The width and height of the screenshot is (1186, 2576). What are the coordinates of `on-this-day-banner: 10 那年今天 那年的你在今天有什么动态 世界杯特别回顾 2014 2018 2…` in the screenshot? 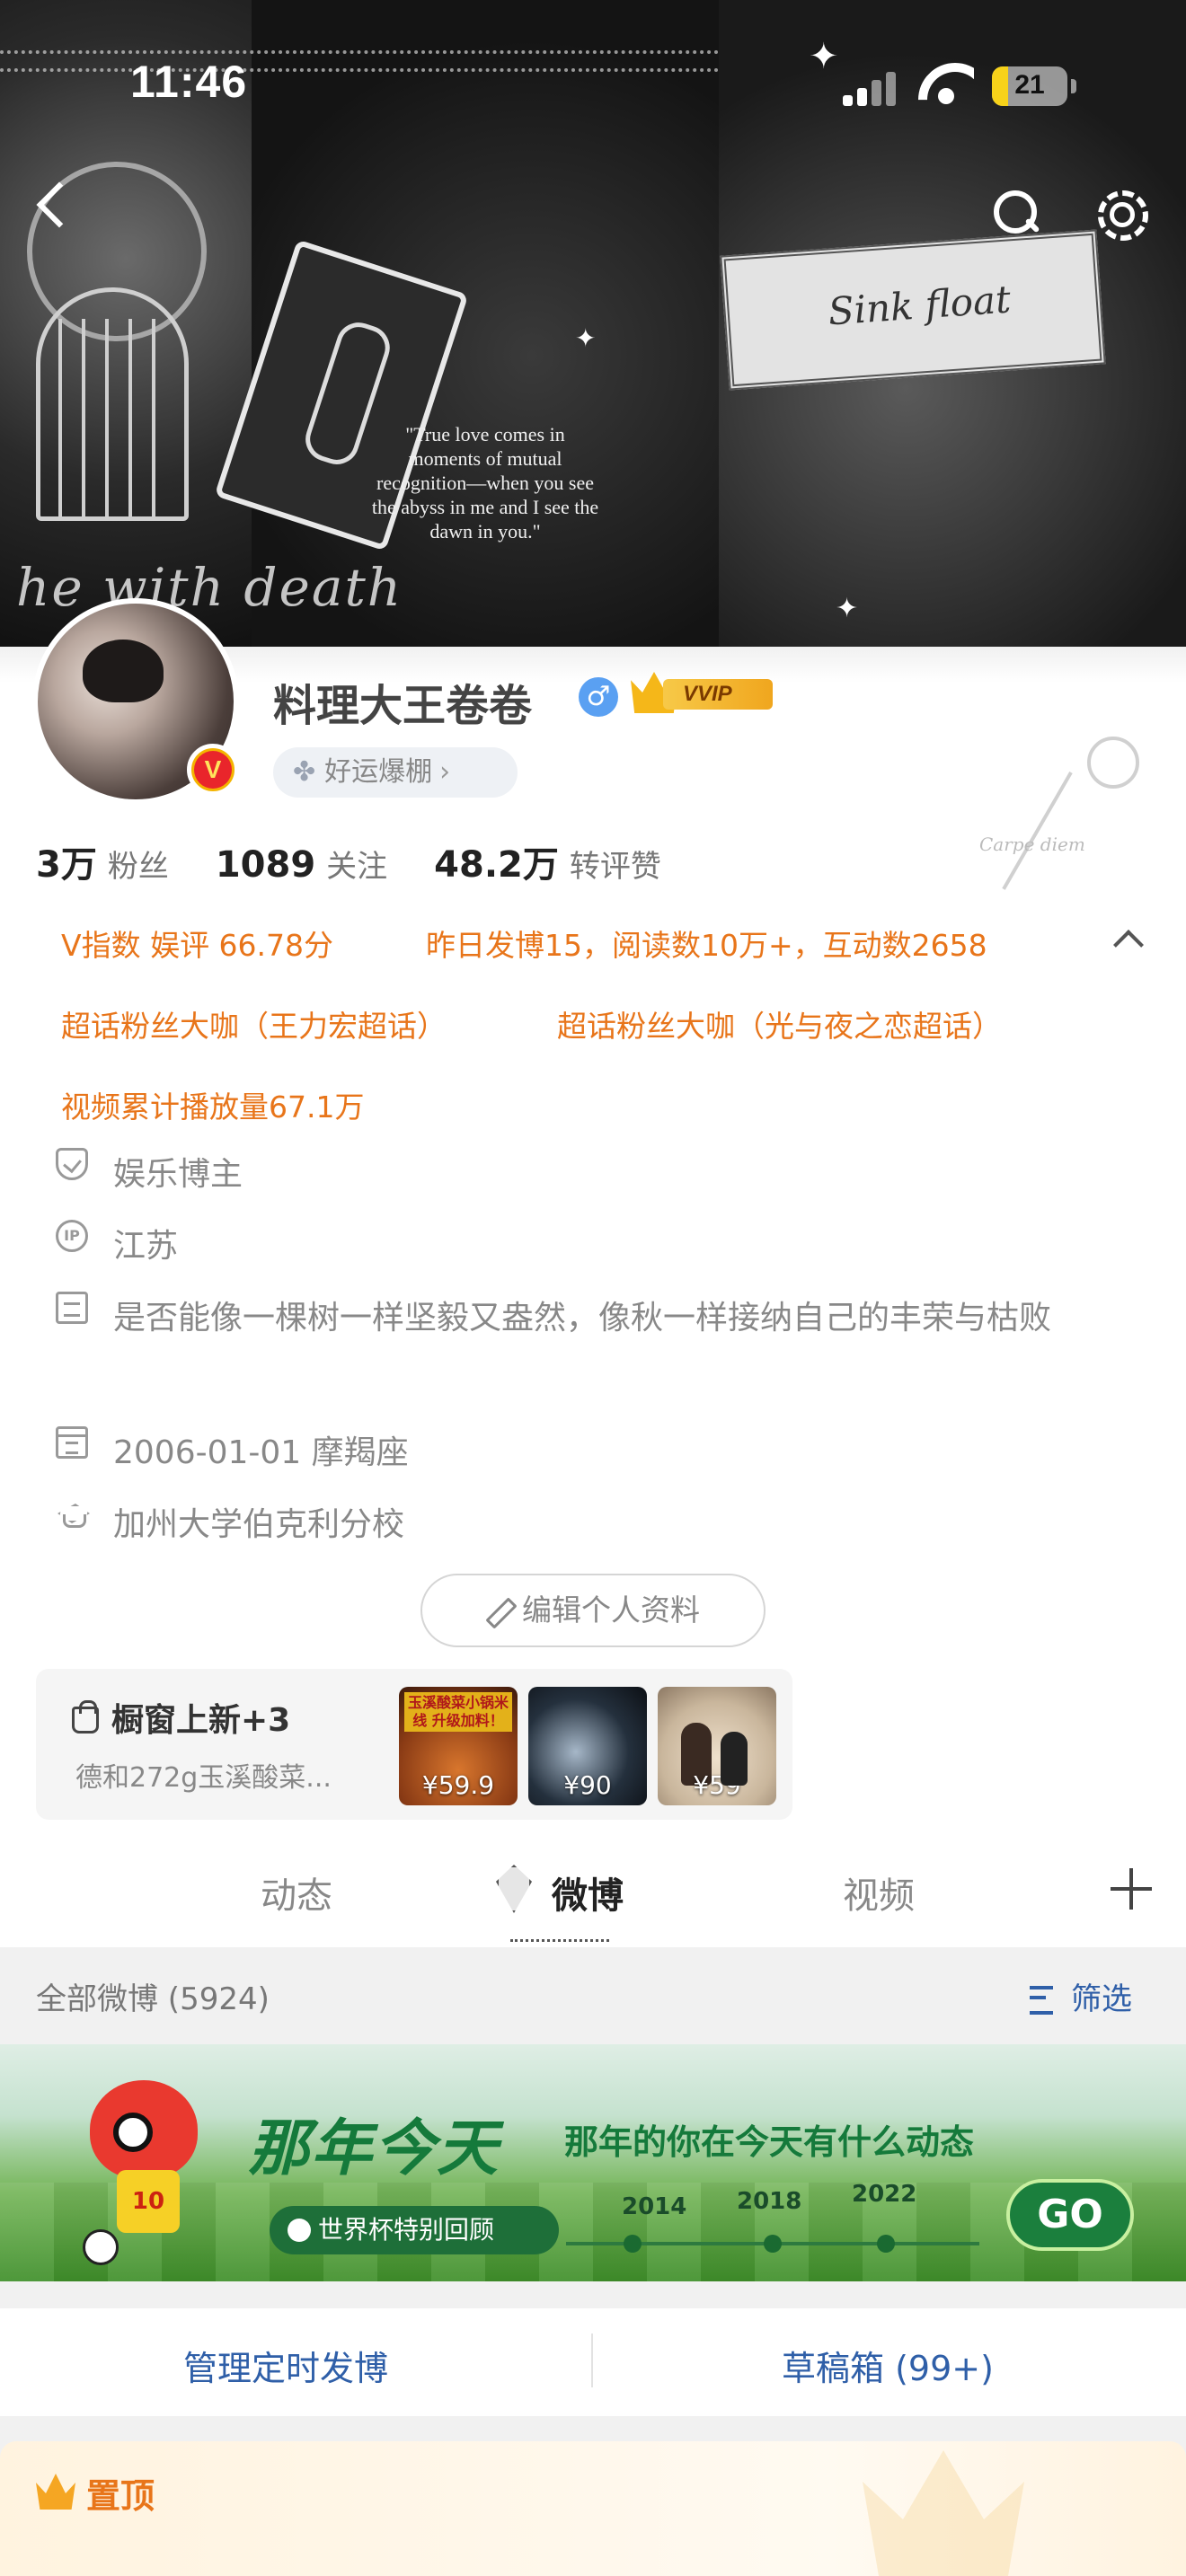 It's located at (593, 2162).